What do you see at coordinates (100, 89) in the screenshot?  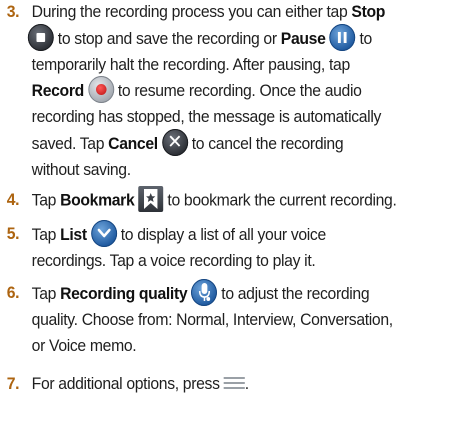 I see `record-icon` at bounding box center [100, 89].